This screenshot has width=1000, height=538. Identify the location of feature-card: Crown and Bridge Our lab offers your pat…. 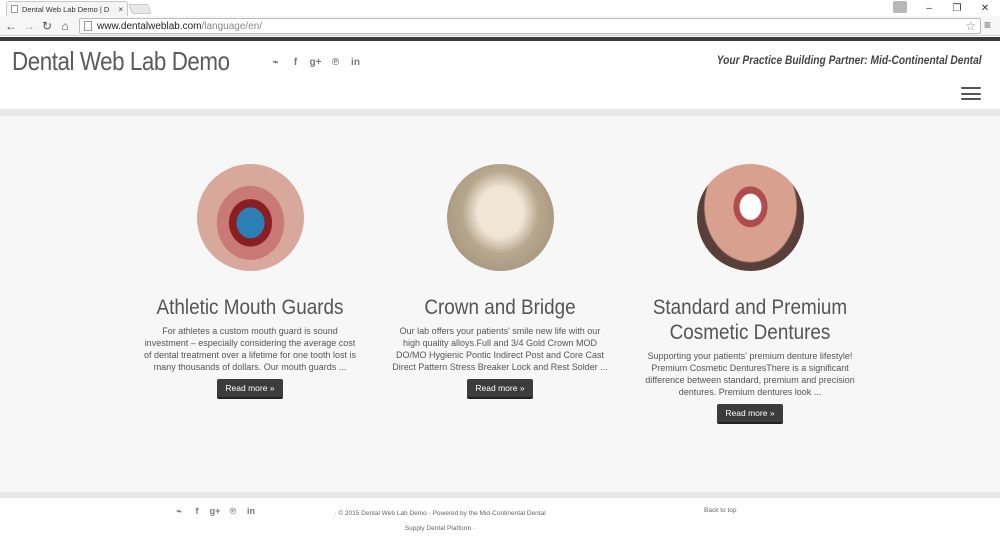
(500, 257).